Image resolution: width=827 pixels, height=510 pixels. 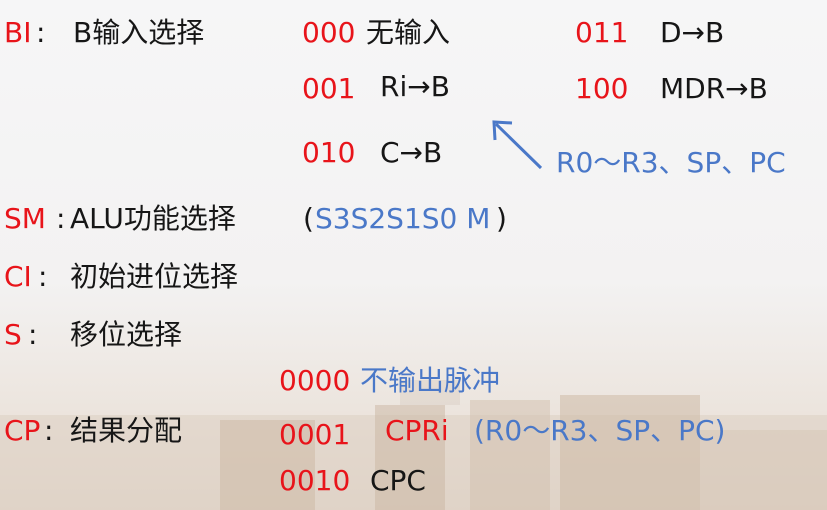 What do you see at coordinates (714, 88) in the screenshot?
I see `bi-text-100: MDR→B` at bounding box center [714, 88].